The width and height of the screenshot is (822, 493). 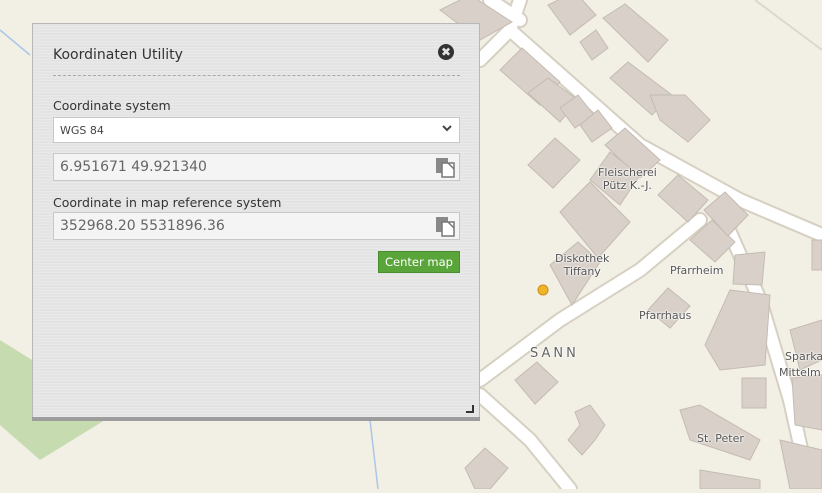 What do you see at coordinates (256, 167) in the screenshot?
I see `coordinate-input: 6.951671 49.921340` at bounding box center [256, 167].